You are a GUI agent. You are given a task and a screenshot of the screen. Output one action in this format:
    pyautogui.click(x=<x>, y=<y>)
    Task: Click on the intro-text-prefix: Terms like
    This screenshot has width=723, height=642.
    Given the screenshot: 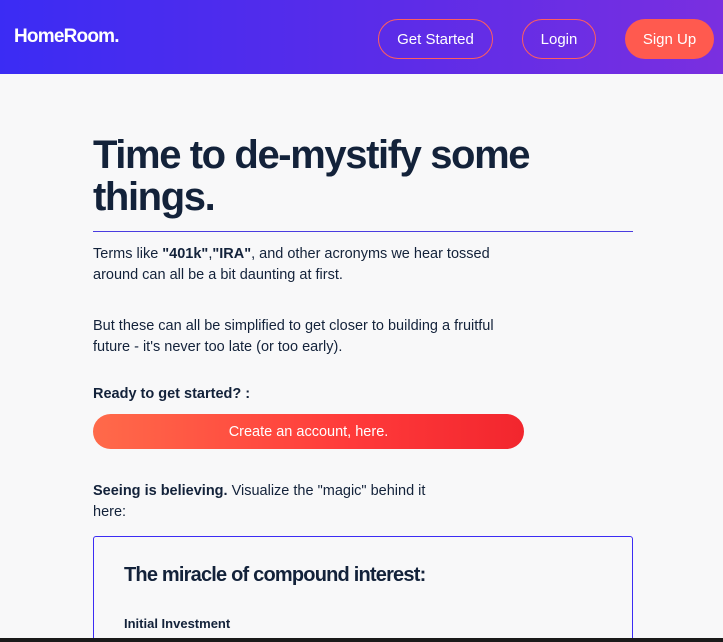 What is the action you would take?
    pyautogui.click(x=128, y=254)
    